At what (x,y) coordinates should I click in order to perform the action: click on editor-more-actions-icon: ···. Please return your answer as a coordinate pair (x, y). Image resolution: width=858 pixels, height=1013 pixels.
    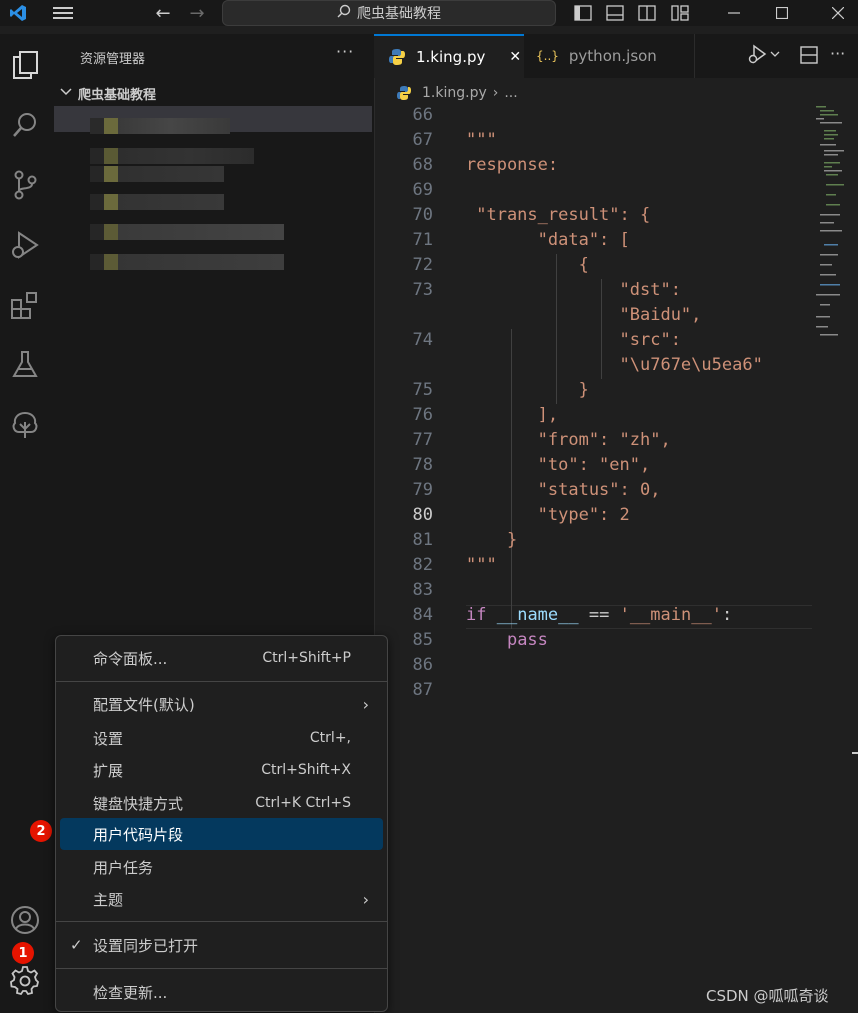
    Looking at the image, I should click on (837, 53).